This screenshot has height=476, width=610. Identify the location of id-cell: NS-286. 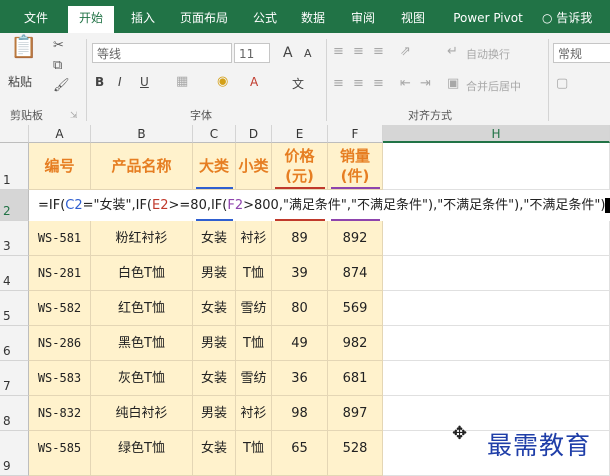
(60, 343).